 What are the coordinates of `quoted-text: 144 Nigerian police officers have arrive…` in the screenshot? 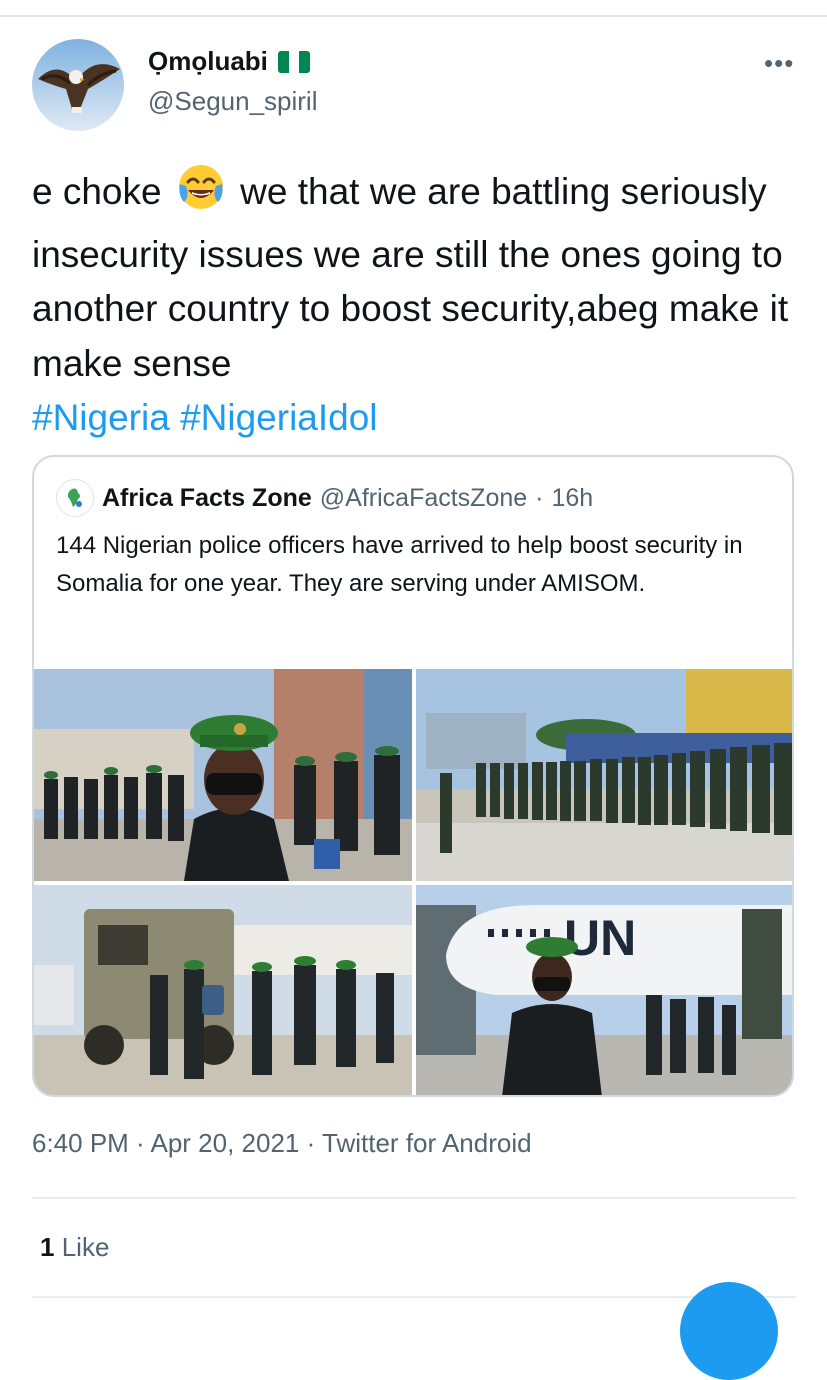 It's located at (399, 564).